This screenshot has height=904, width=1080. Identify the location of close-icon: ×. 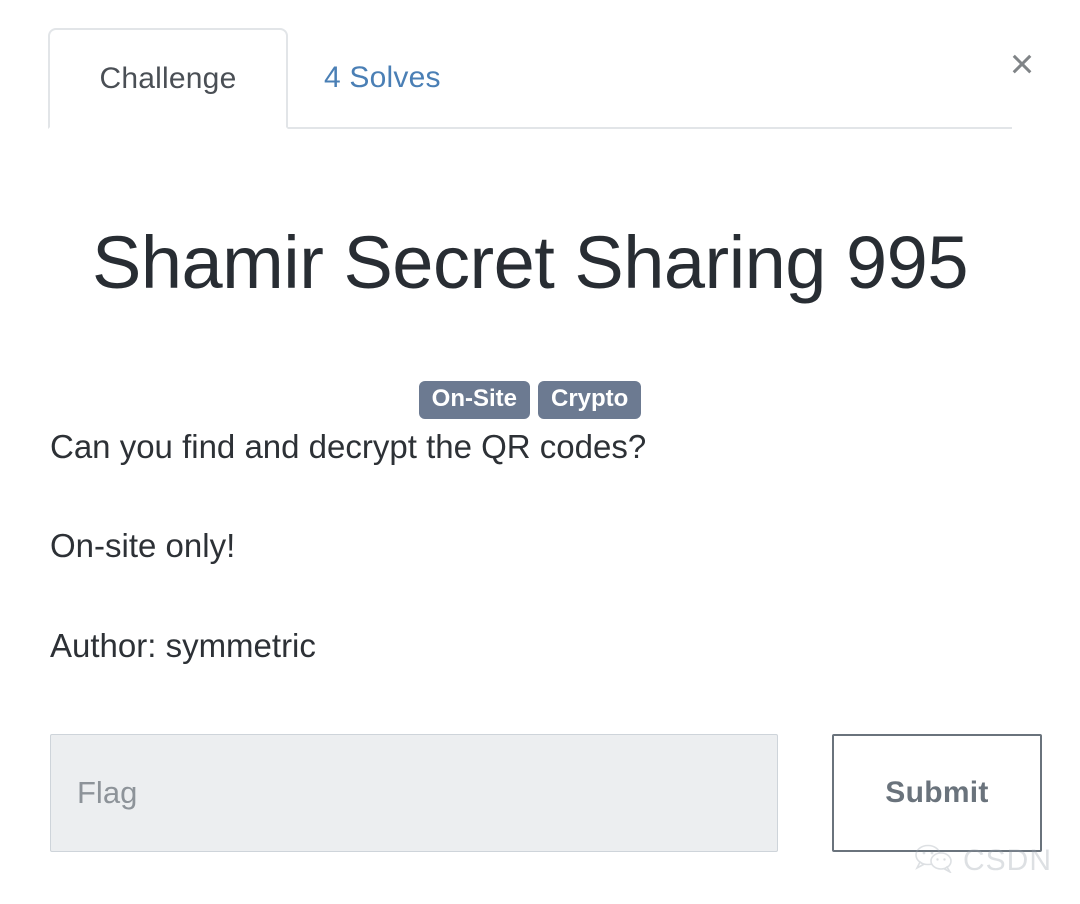
(1022, 64).